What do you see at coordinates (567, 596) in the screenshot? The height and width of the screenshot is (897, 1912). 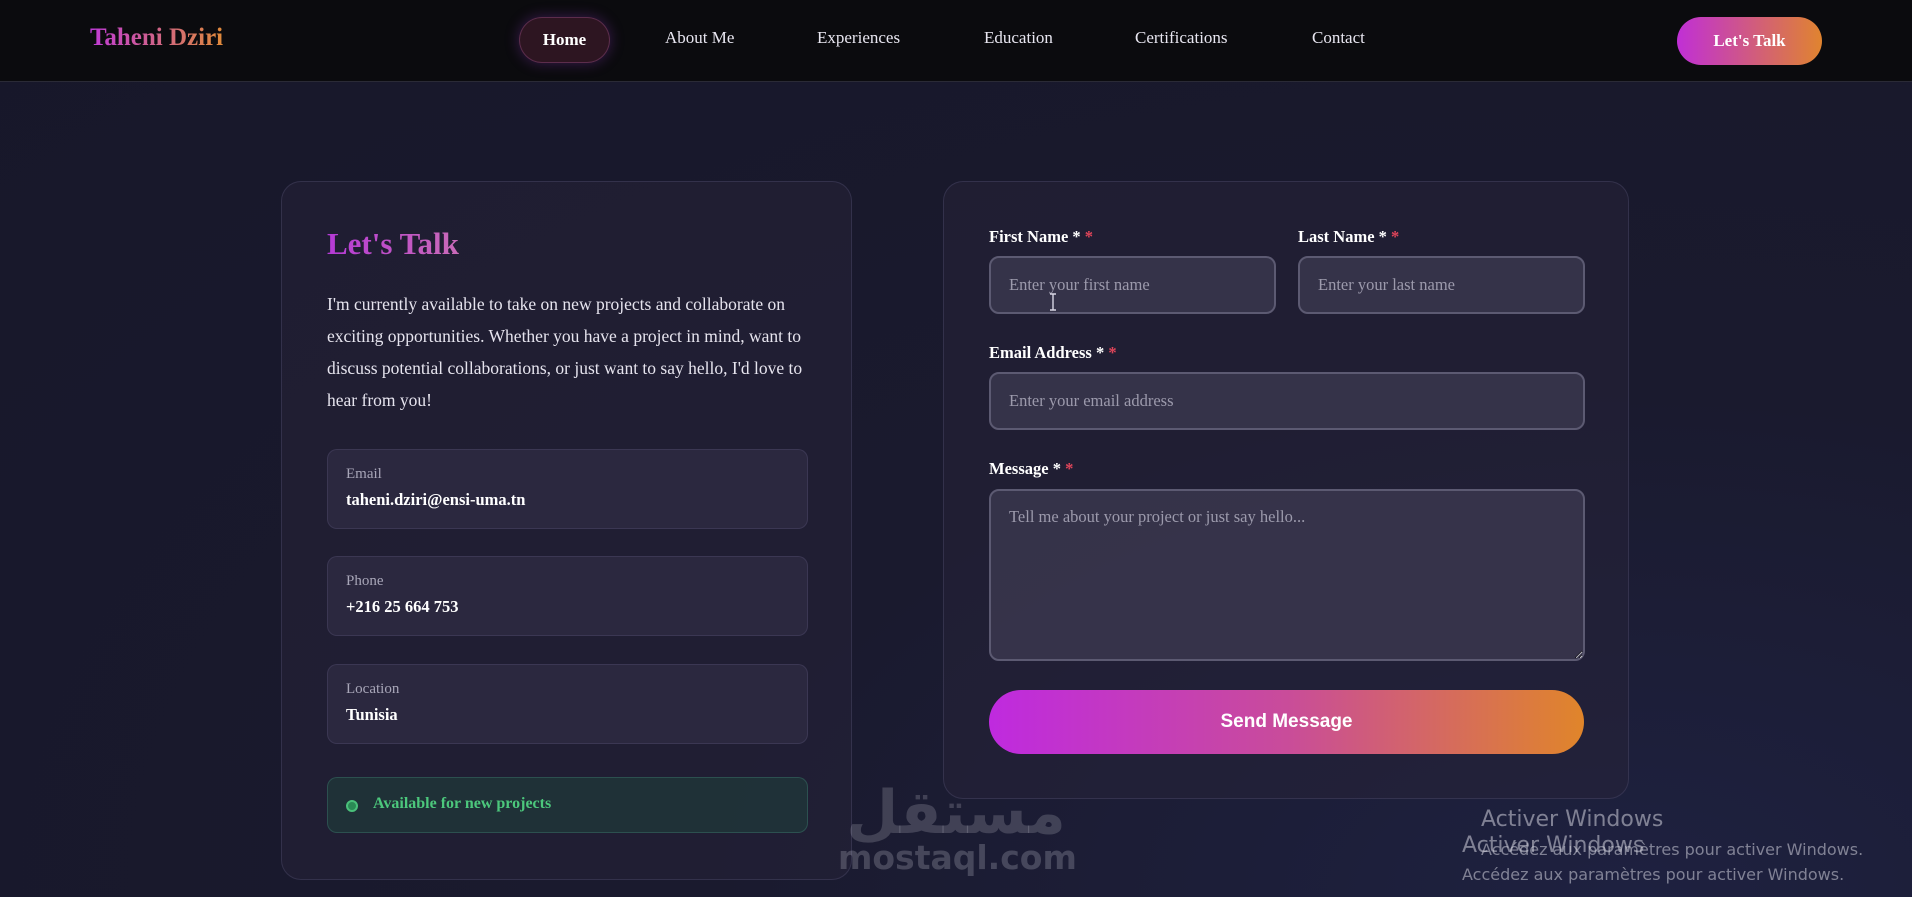 I see `phone-info: Phone +216 25 664 753` at bounding box center [567, 596].